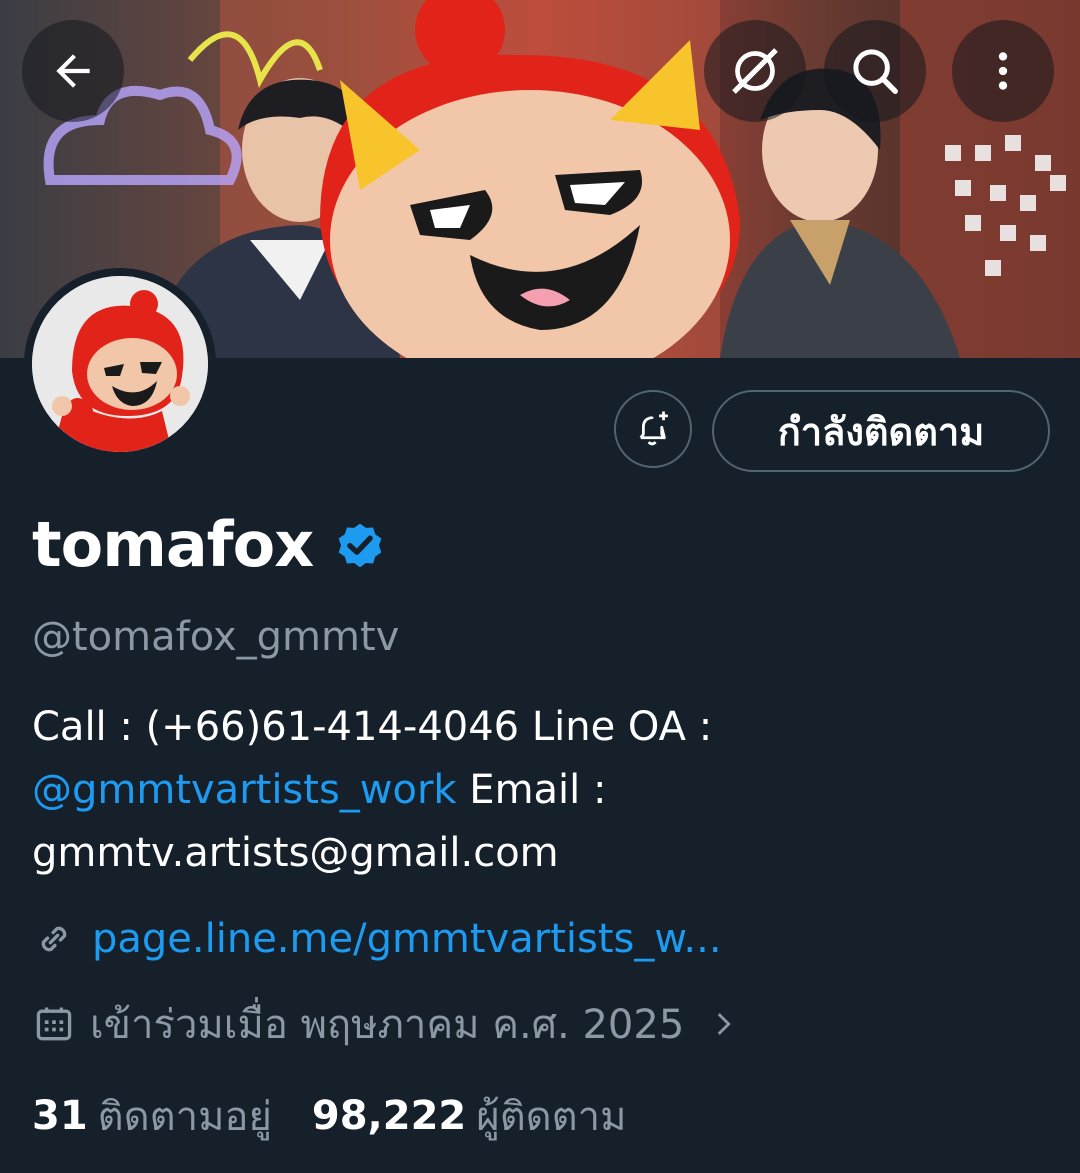 The width and height of the screenshot is (1080, 1173). I want to click on verified-badge-icon, so click(360, 545).